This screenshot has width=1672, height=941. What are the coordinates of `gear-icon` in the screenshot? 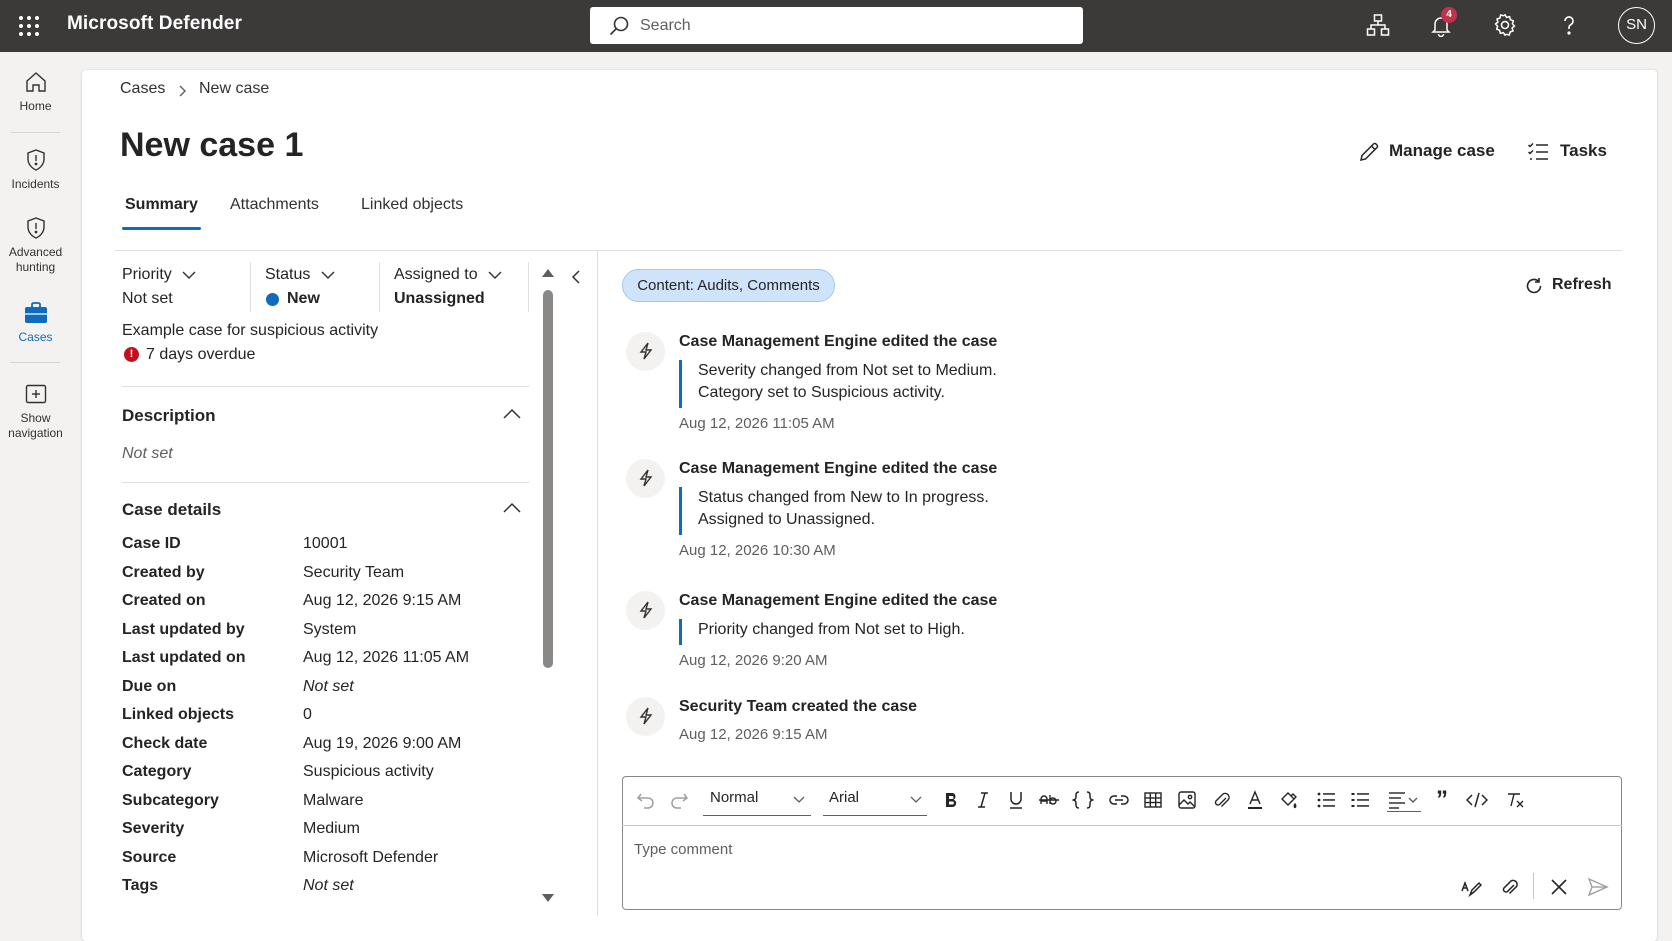 It's located at (1505, 25).